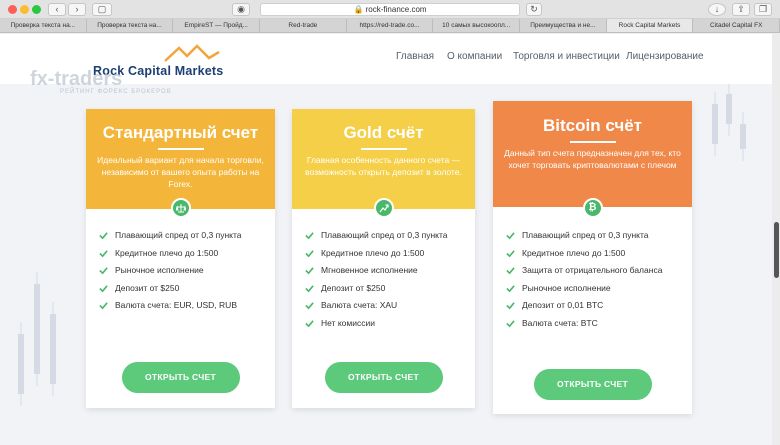 Image resolution: width=780 pixels, height=445 pixels. I want to click on feature-text: Валюта счета: EUR, USD, RUB, so click(176, 305).